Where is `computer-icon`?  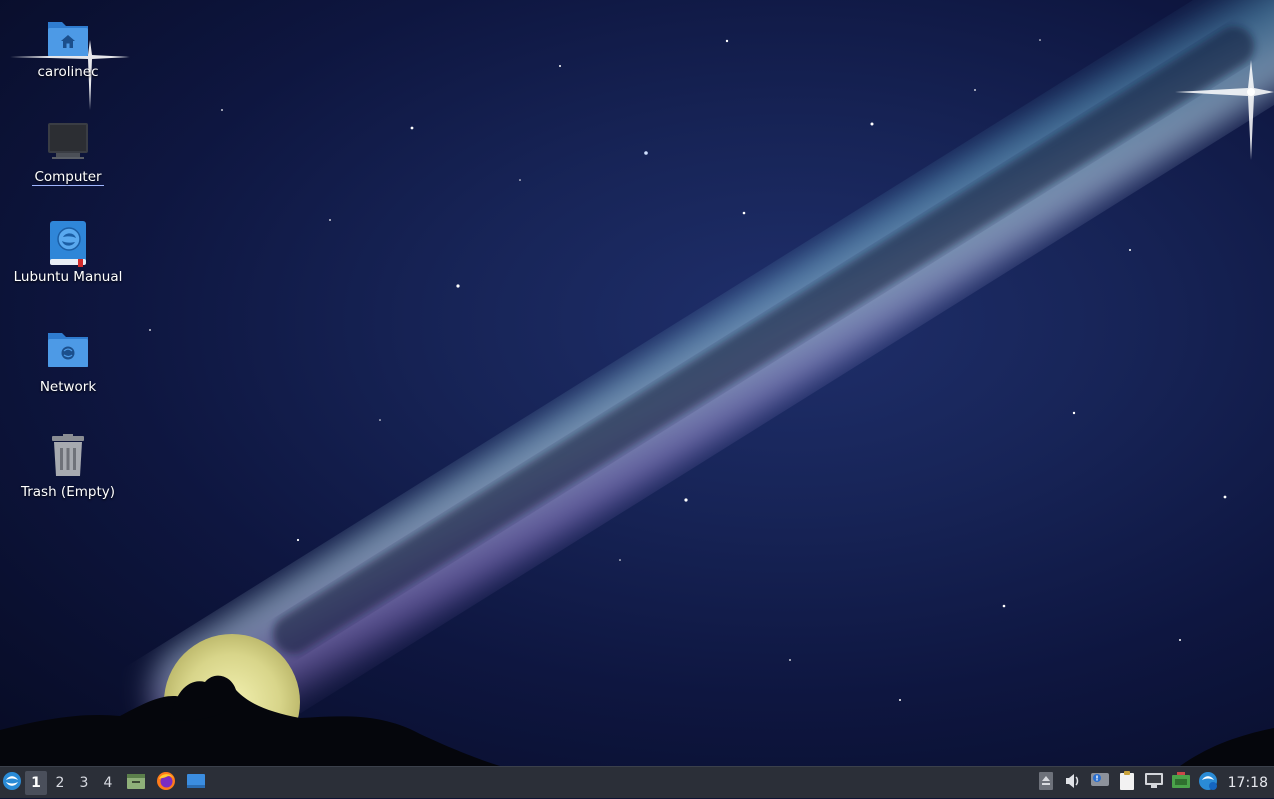
computer-icon is located at coordinates (68, 143).